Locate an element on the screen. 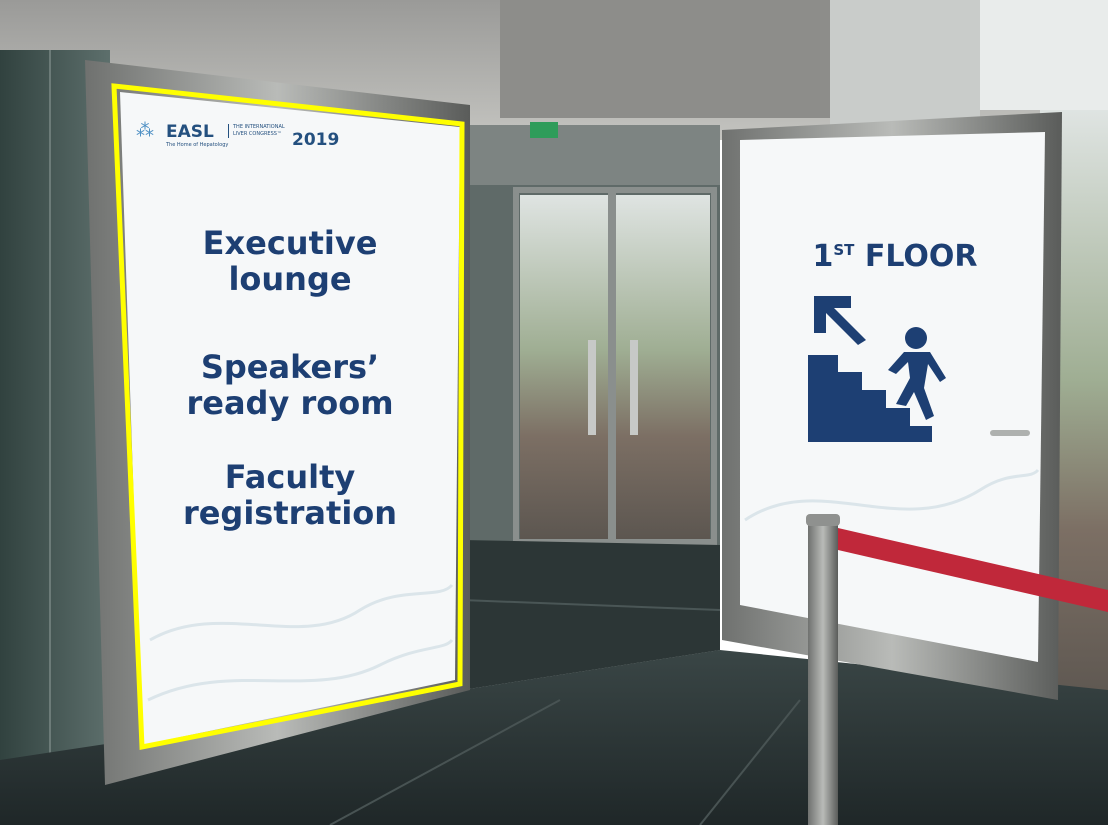  congress-year: 2019 is located at coordinates (316, 140).